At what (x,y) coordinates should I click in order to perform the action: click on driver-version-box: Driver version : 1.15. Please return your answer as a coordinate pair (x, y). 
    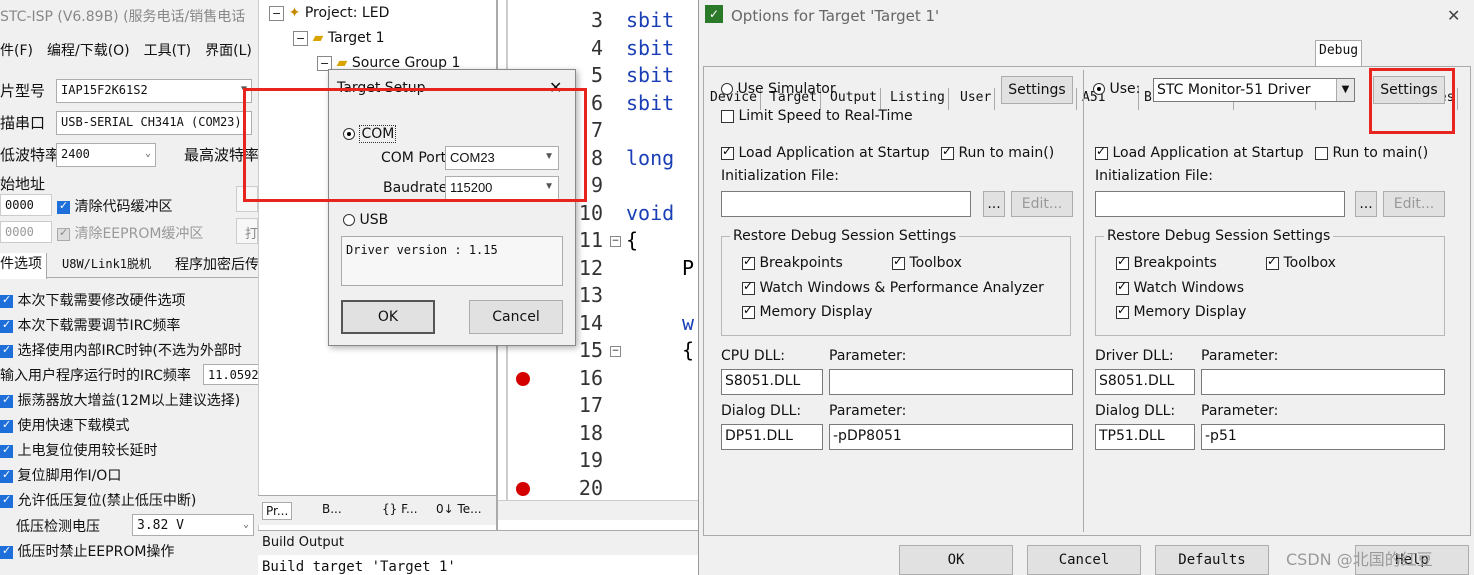
    Looking at the image, I should click on (452, 261).